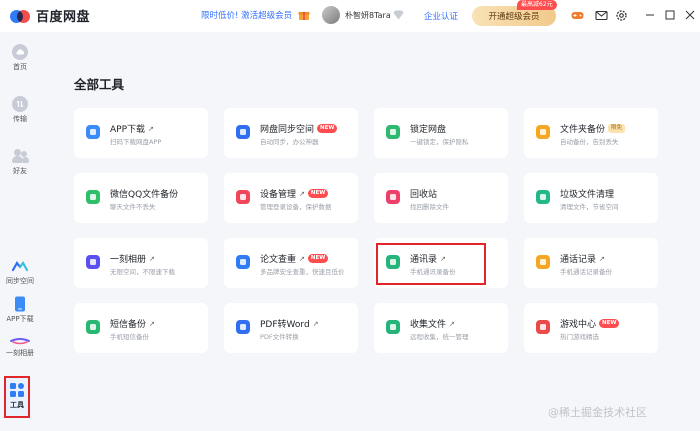 The height and width of the screenshot is (431, 700). I want to click on tool-name: 通话记录, so click(578, 260).